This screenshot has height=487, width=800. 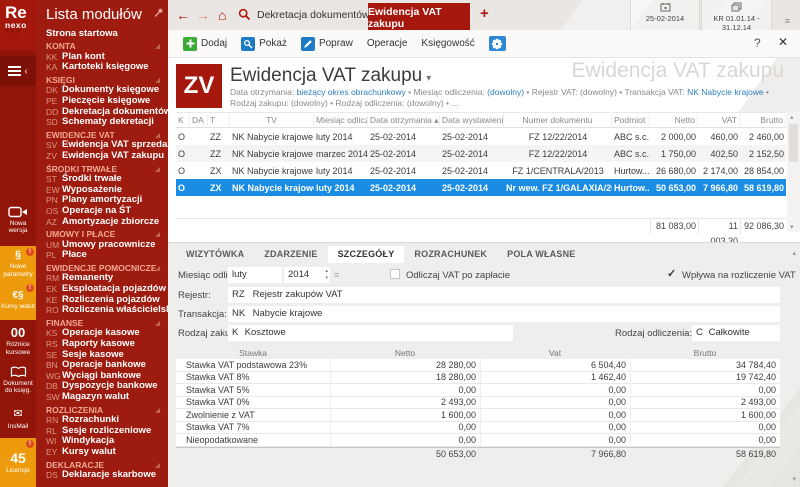 What do you see at coordinates (497, 44) in the screenshot?
I see `settings-button` at bounding box center [497, 44].